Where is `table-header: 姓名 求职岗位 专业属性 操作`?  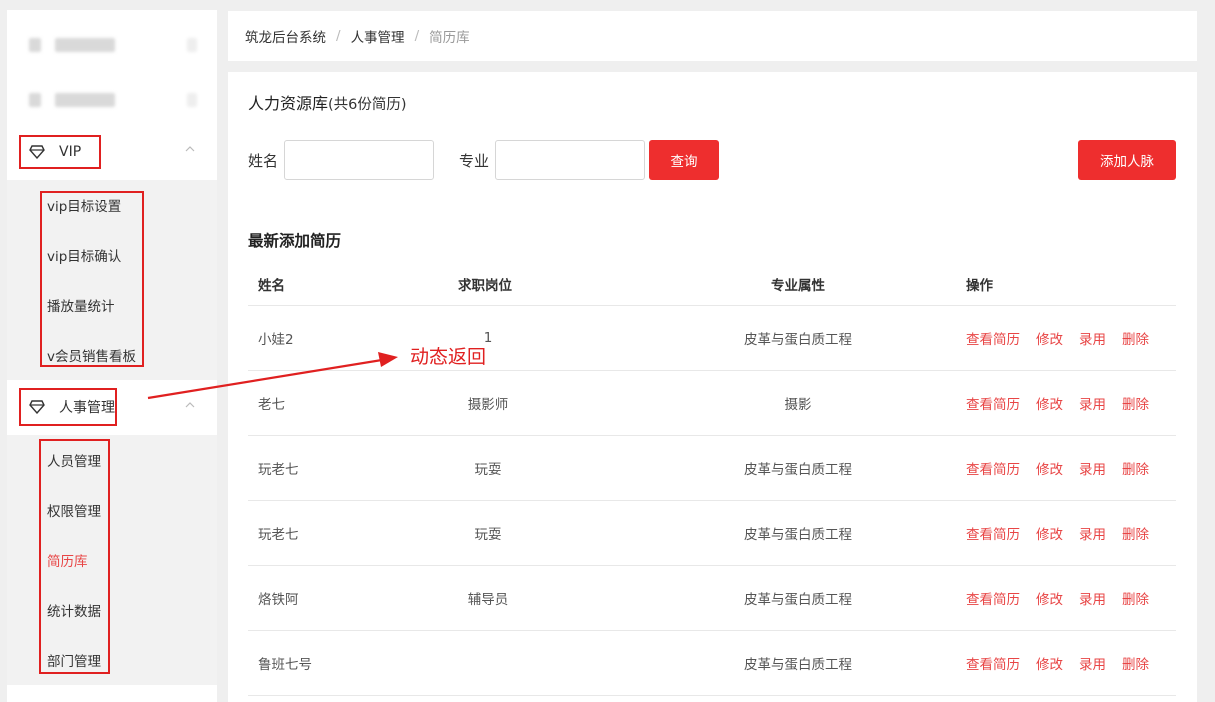 table-header: 姓名 求职岗位 专业属性 操作 is located at coordinates (712, 284).